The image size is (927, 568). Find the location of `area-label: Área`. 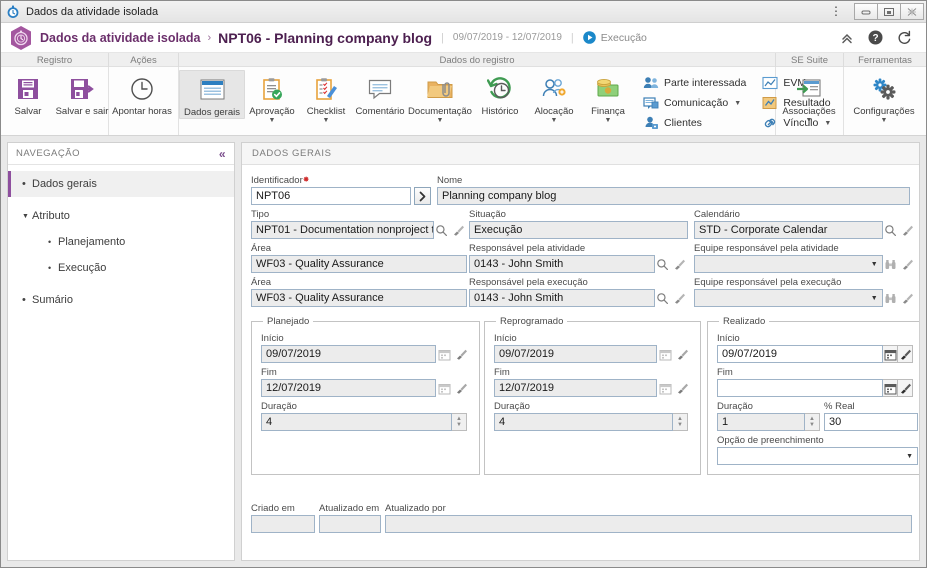

area-label: Área is located at coordinates (261, 248).